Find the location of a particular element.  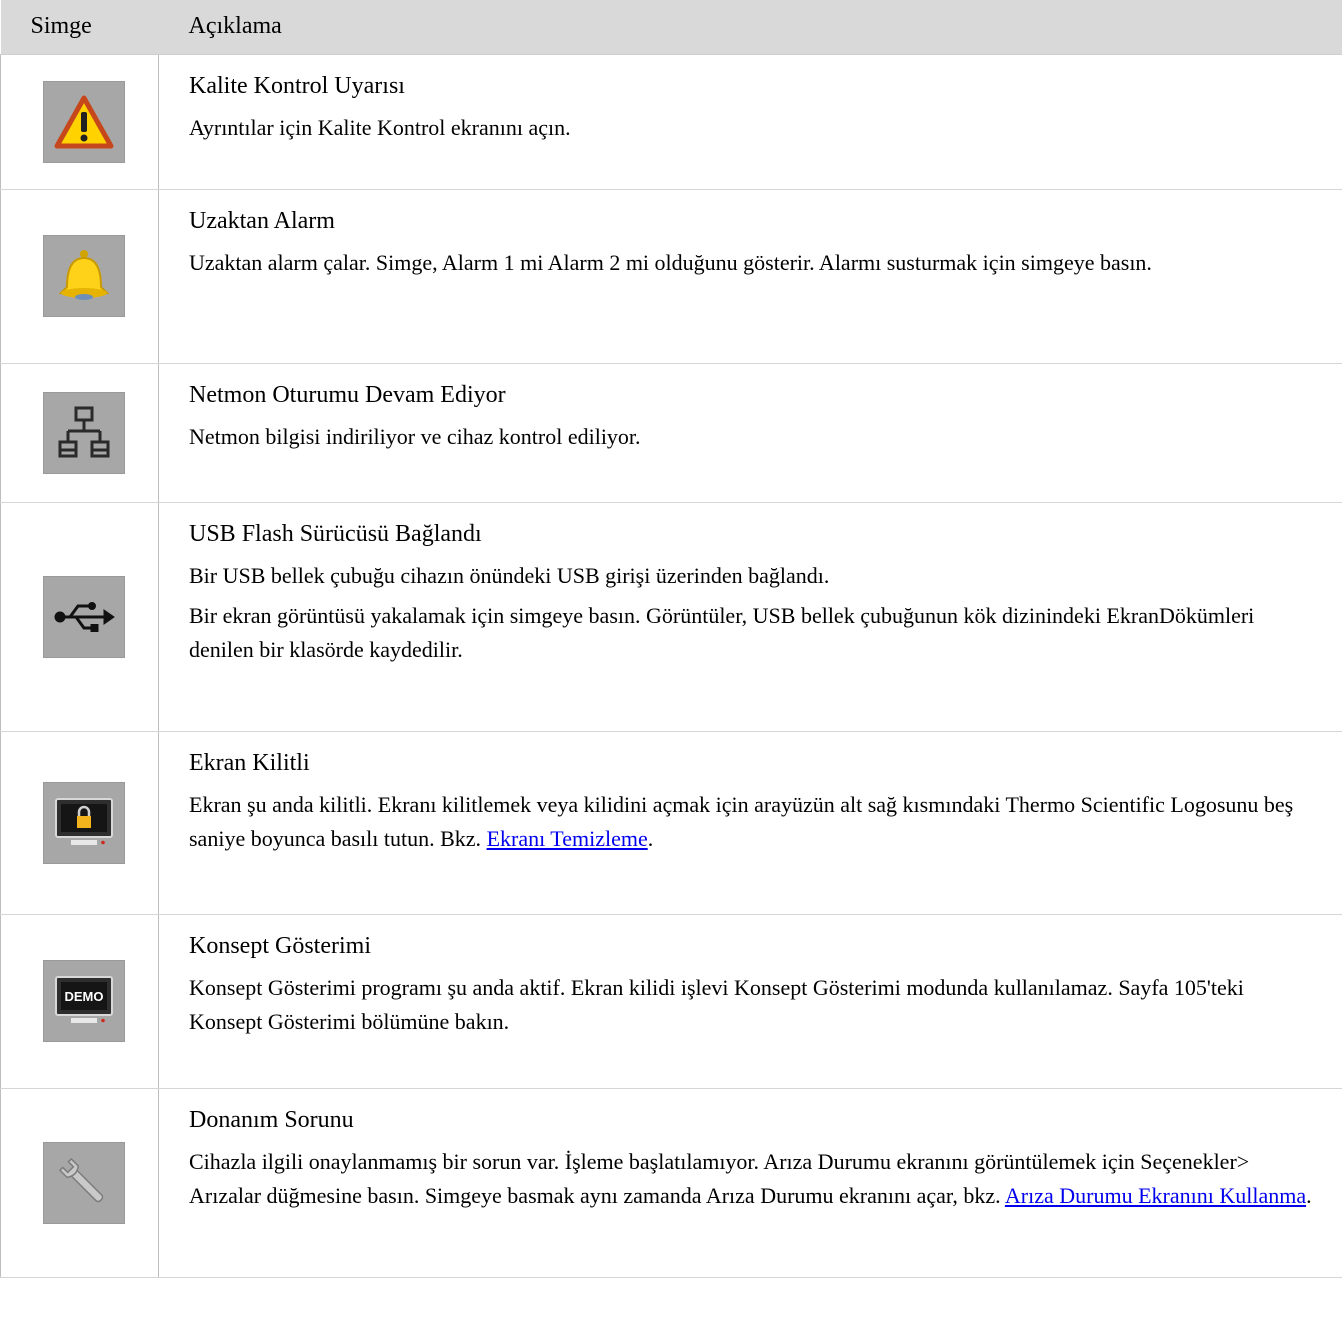

warning-triangle-icon is located at coordinates (84, 121).